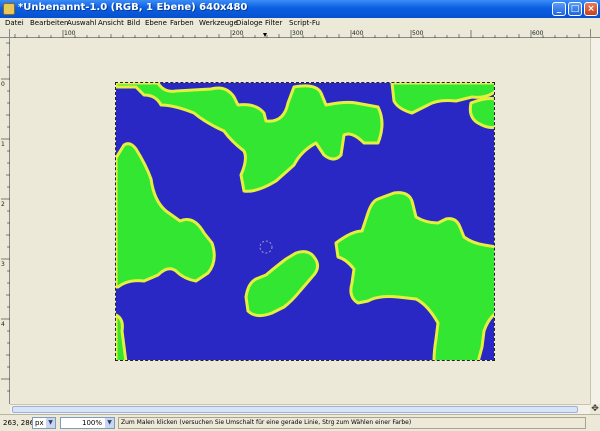  Describe the element at coordinates (559, 9) in the screenshot. I see `minimize-button: _` at that location.